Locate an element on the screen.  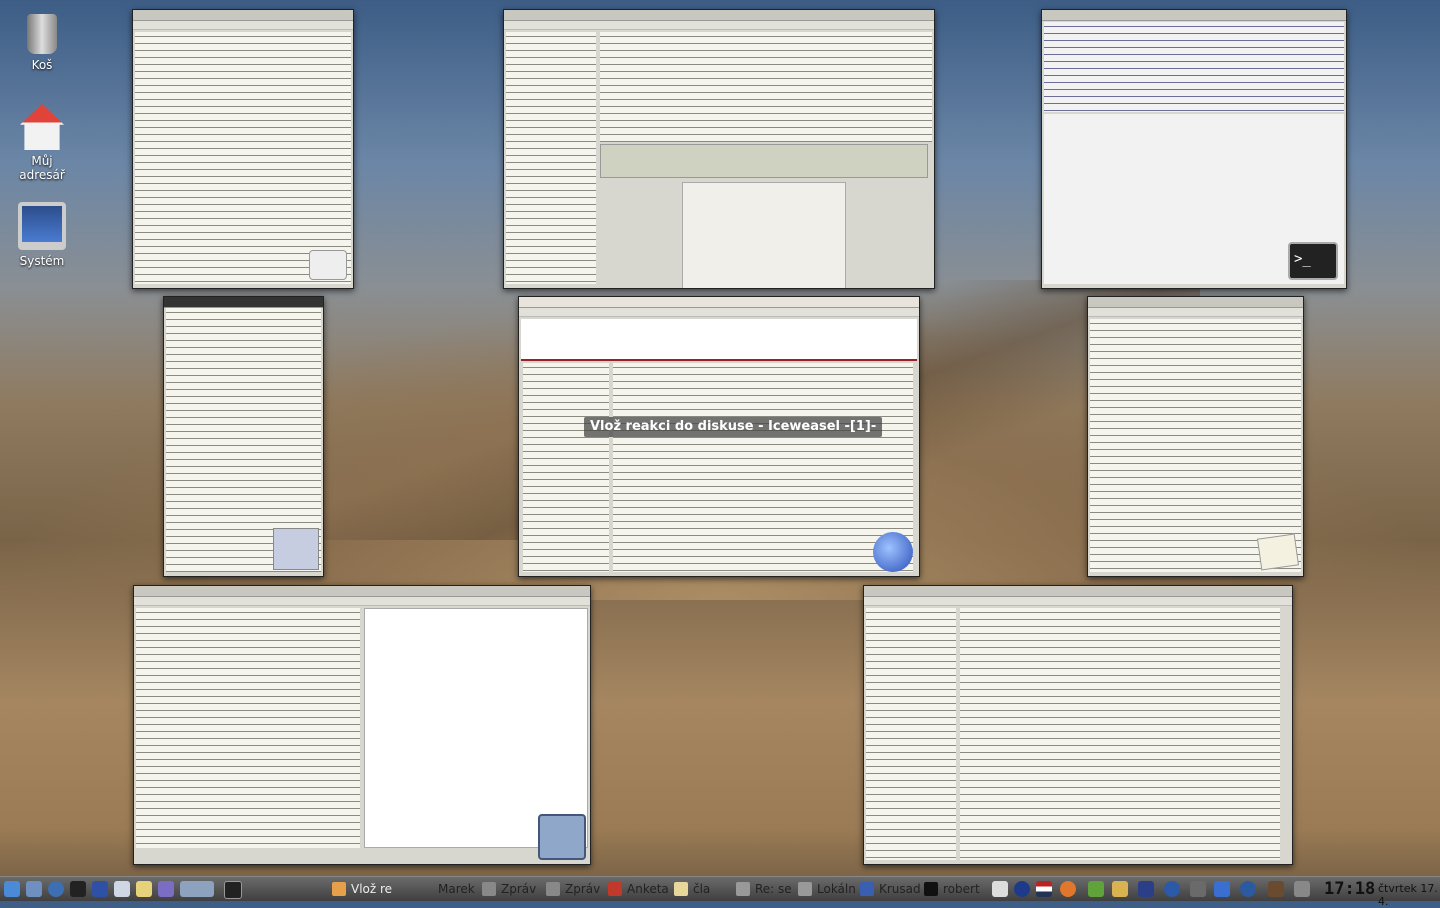
text-editor-icon is located at coordinates (1278, 552).